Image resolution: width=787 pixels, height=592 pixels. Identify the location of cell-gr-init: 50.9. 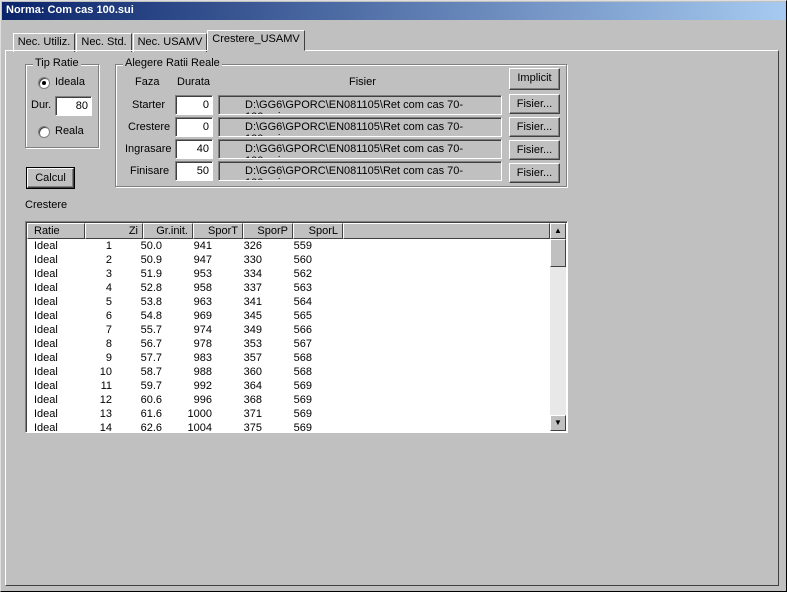
(151, 260).